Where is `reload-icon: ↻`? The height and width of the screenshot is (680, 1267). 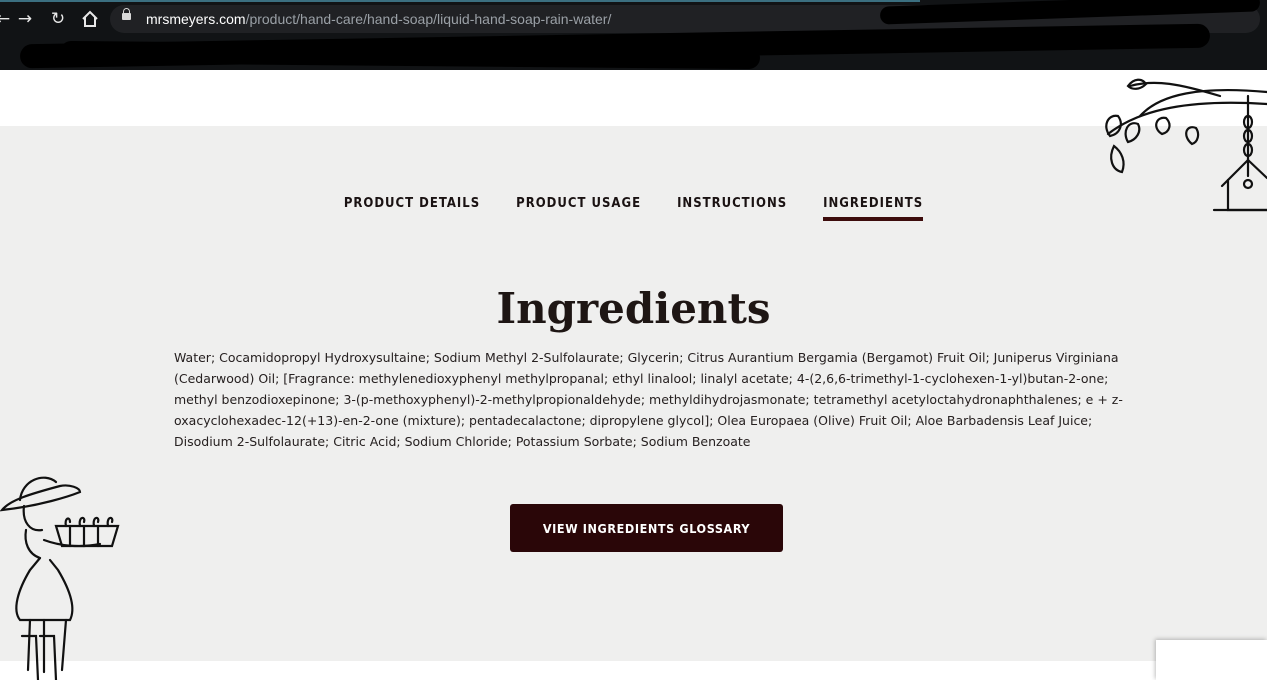
reload-icon: ↻ is located at coordinates (58, 19).